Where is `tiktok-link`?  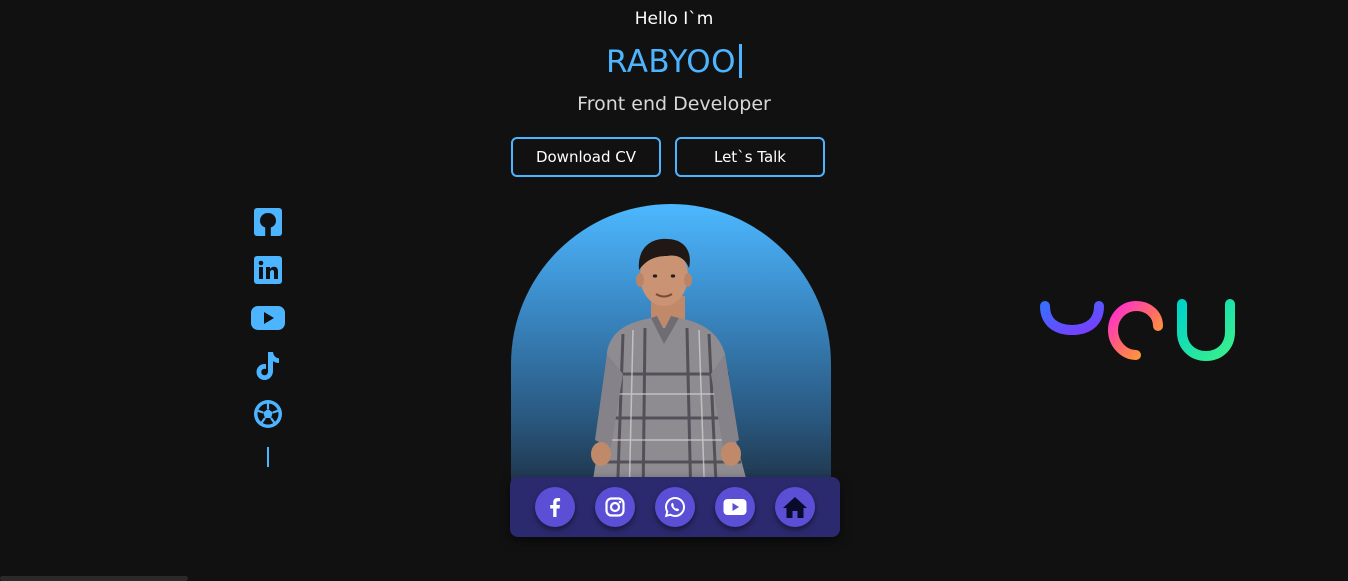
tiktok-link is located at coordinates (268, 366).